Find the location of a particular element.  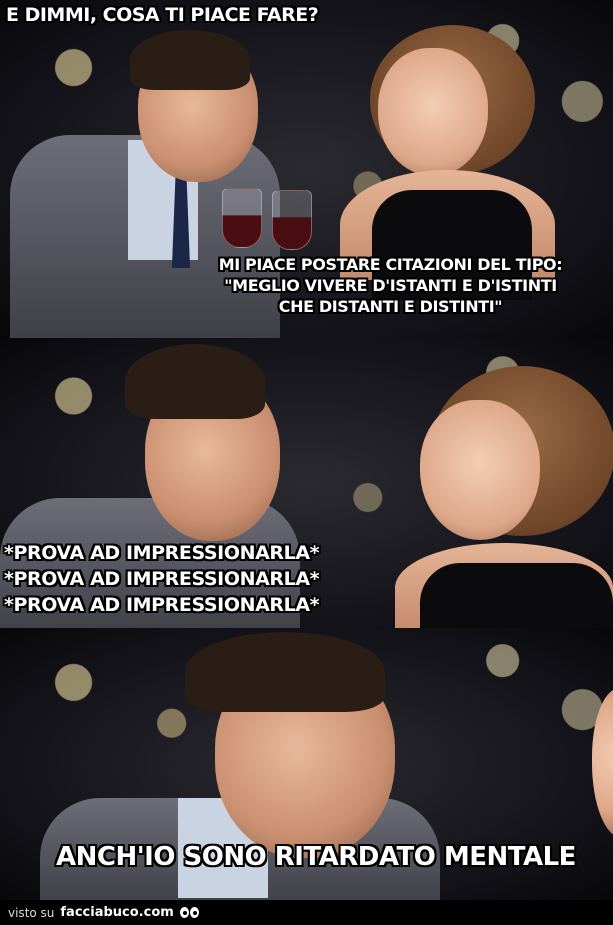

footer-site-link: facciabuco.com is located at coordinates (116, 912).